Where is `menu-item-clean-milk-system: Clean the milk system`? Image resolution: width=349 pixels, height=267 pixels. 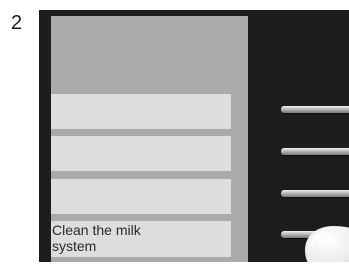
menu-item-clean-milk-system: Clean the milk system is located at coordinates (141, 239).